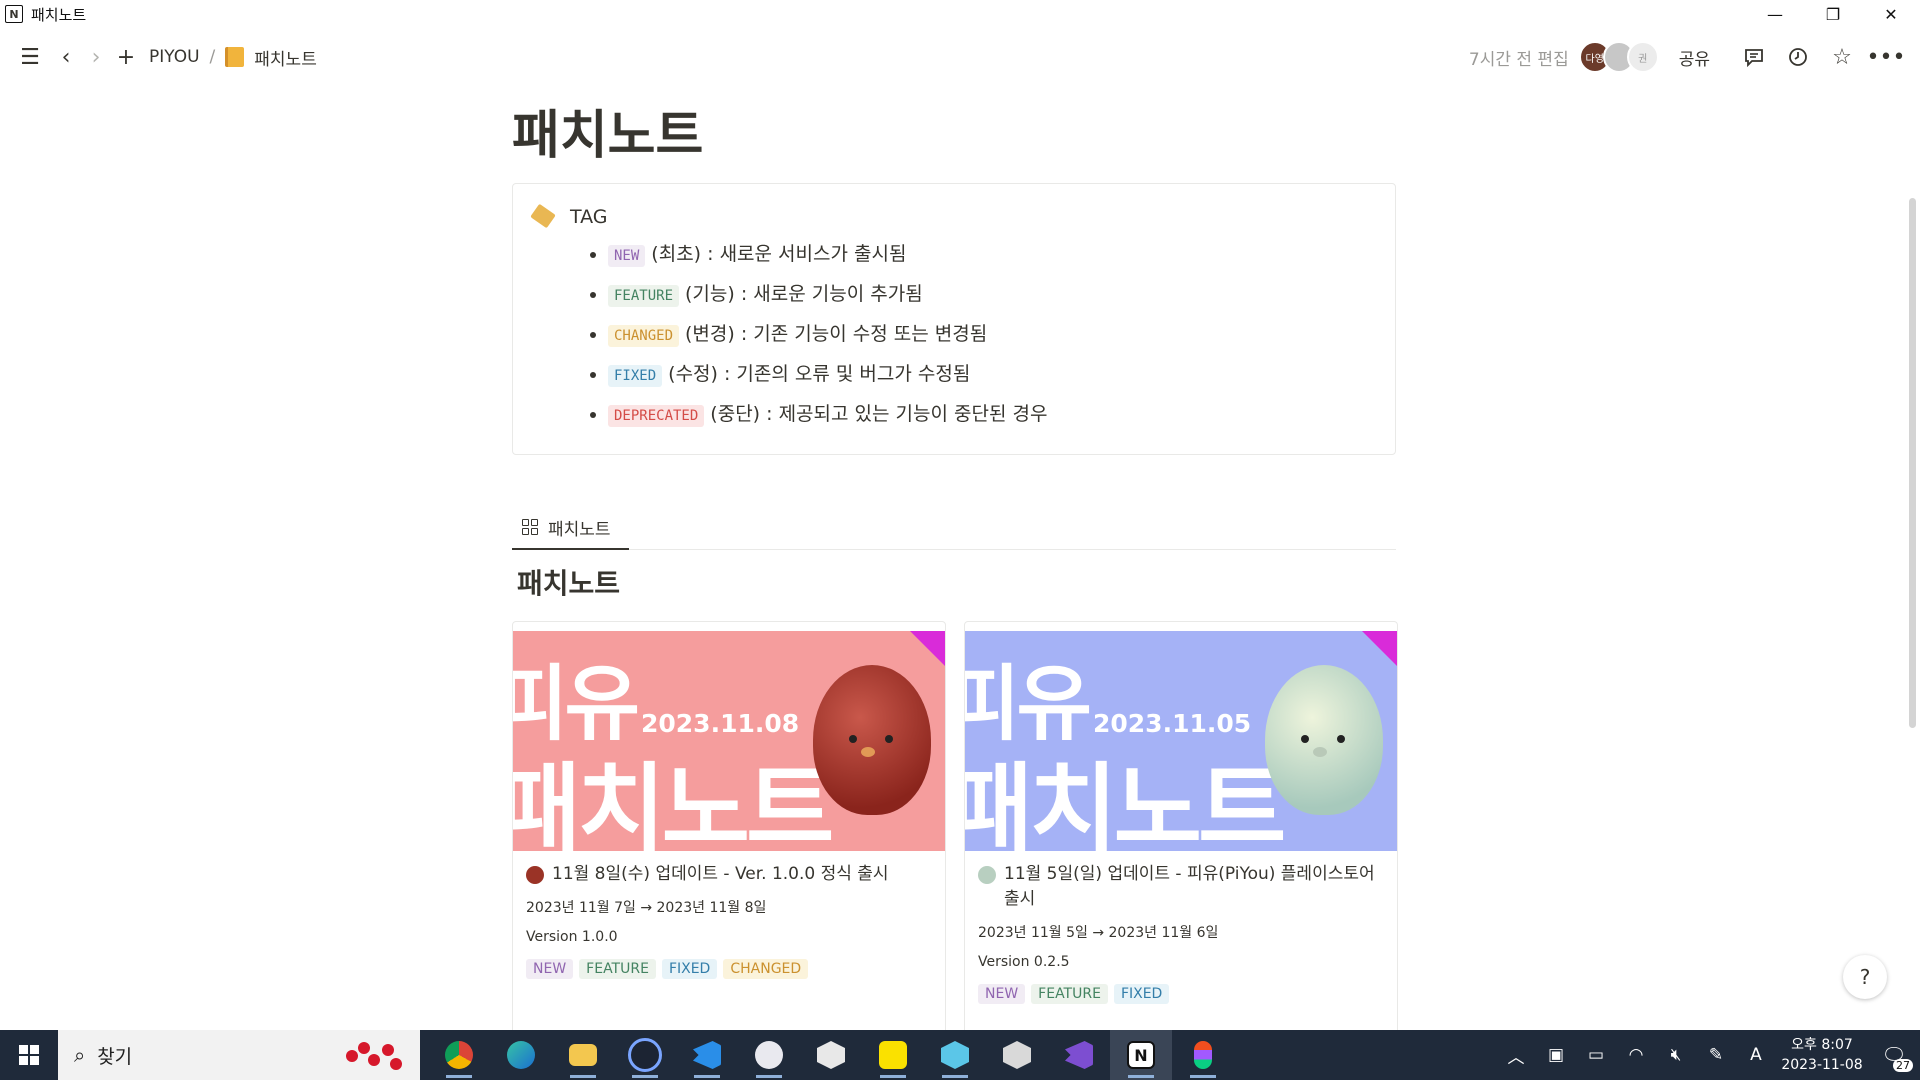  What do you see at coordinates (1556, 1055) in the screenshot?
I see `meet-now-icon: ▣` at bounding box center [1556, 1055].